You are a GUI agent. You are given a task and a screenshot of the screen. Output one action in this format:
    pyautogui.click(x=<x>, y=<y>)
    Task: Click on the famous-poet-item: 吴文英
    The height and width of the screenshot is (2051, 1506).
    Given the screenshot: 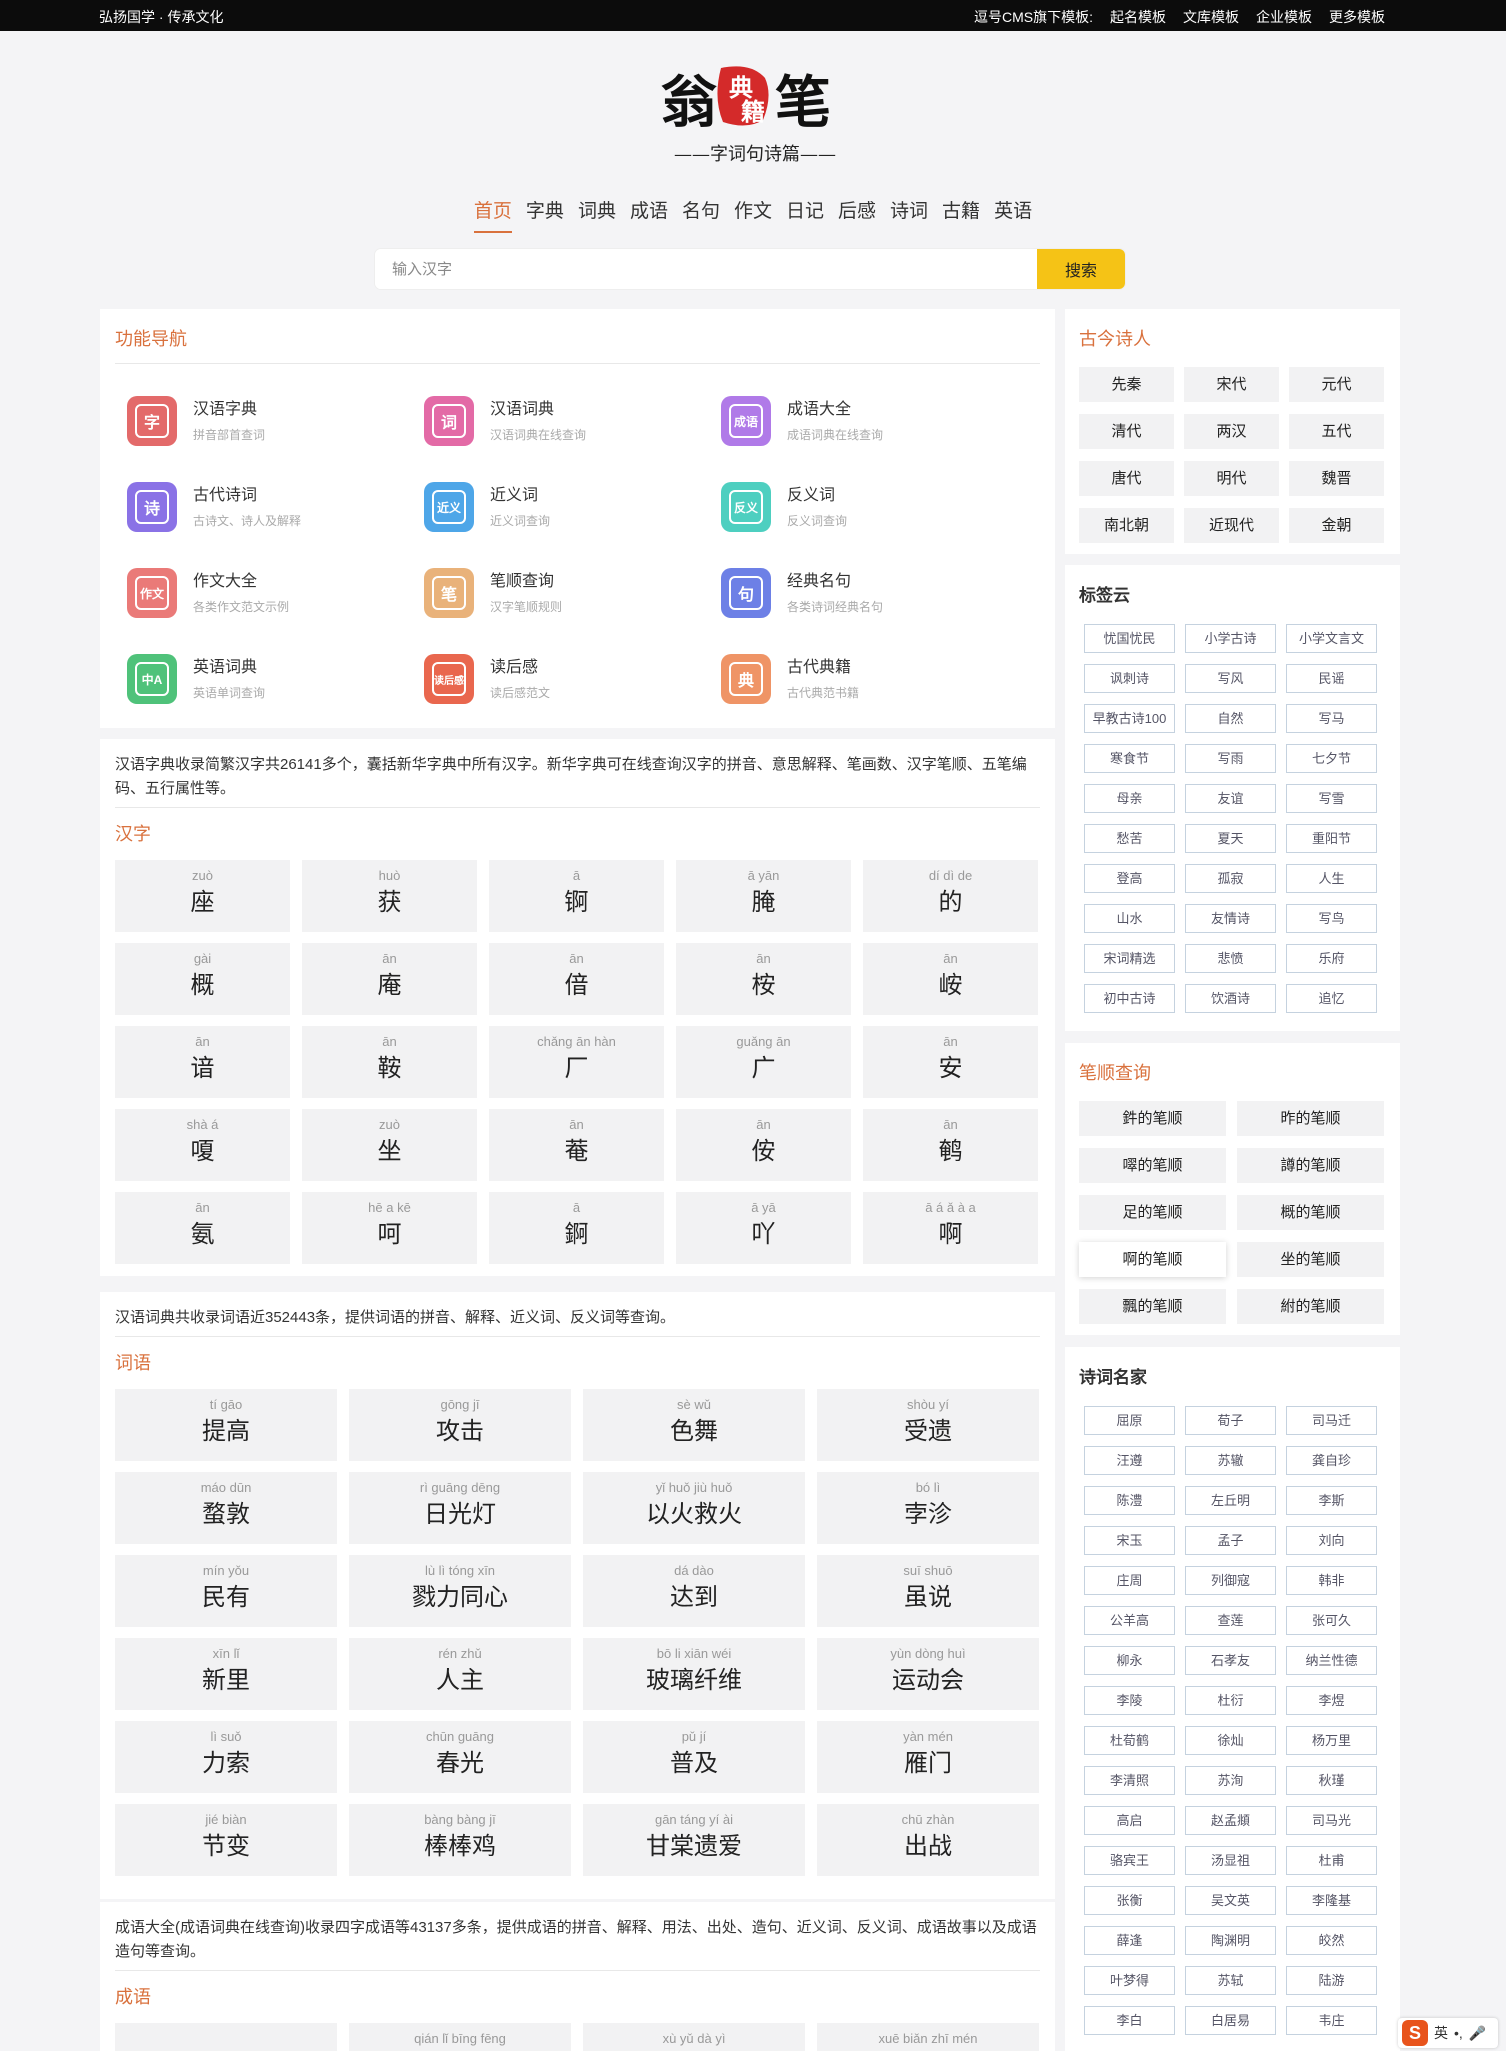 What is the action you would take?
    pyautogui.click(x=1230, y=1900)
    